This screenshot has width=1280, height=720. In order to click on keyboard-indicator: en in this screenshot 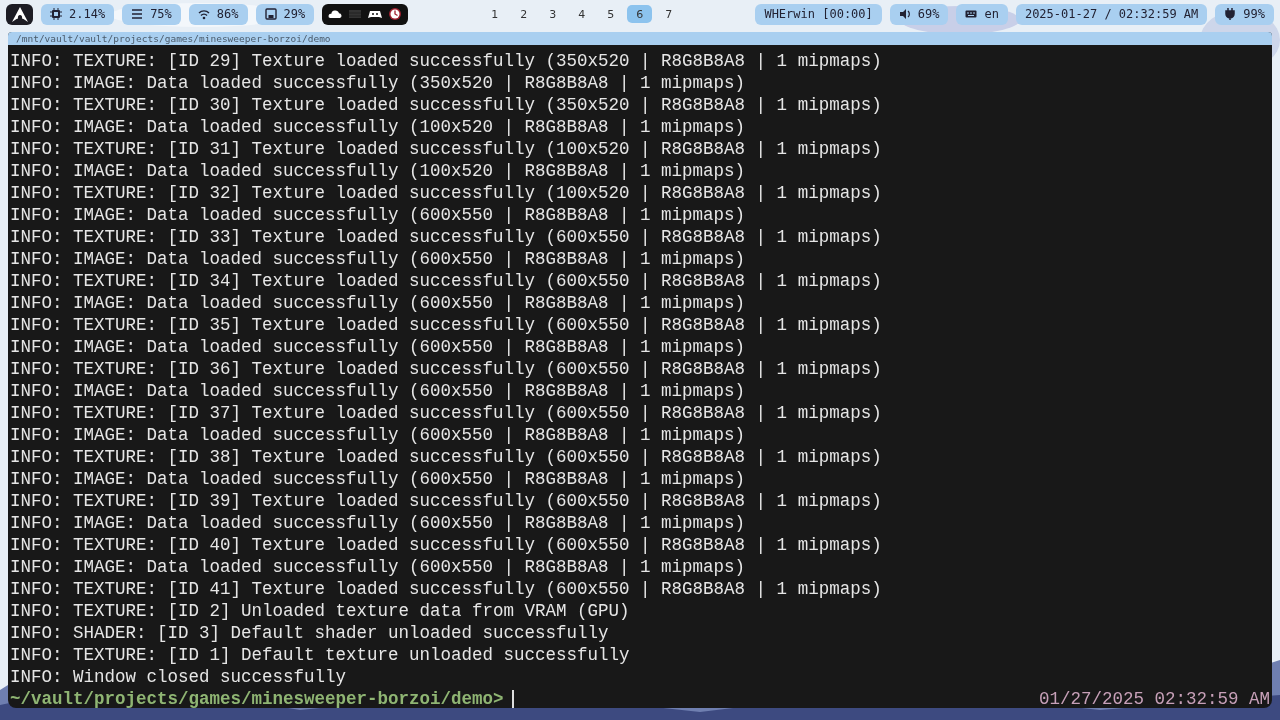, I will do `click(982, 14)`.